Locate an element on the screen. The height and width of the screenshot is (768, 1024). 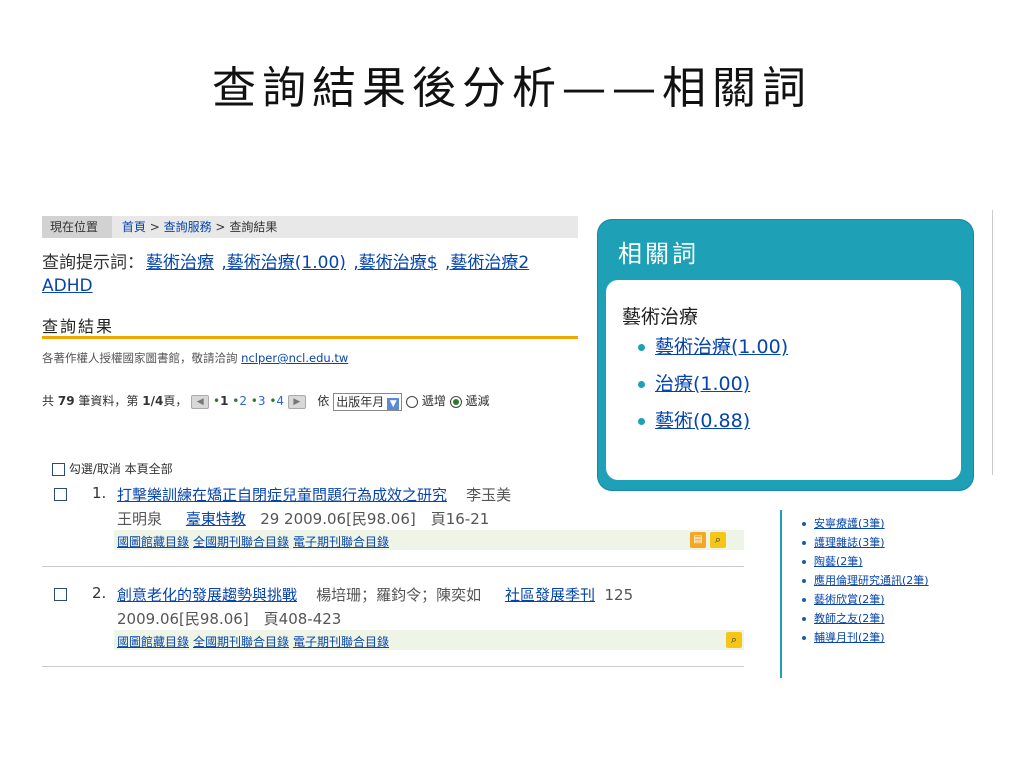
query-hint: 查詢提示詞： 藝術治療 ,藝術治療(1.00) ,藝術治療$ ,藝術治療2 is located at coordinates (285, 260).